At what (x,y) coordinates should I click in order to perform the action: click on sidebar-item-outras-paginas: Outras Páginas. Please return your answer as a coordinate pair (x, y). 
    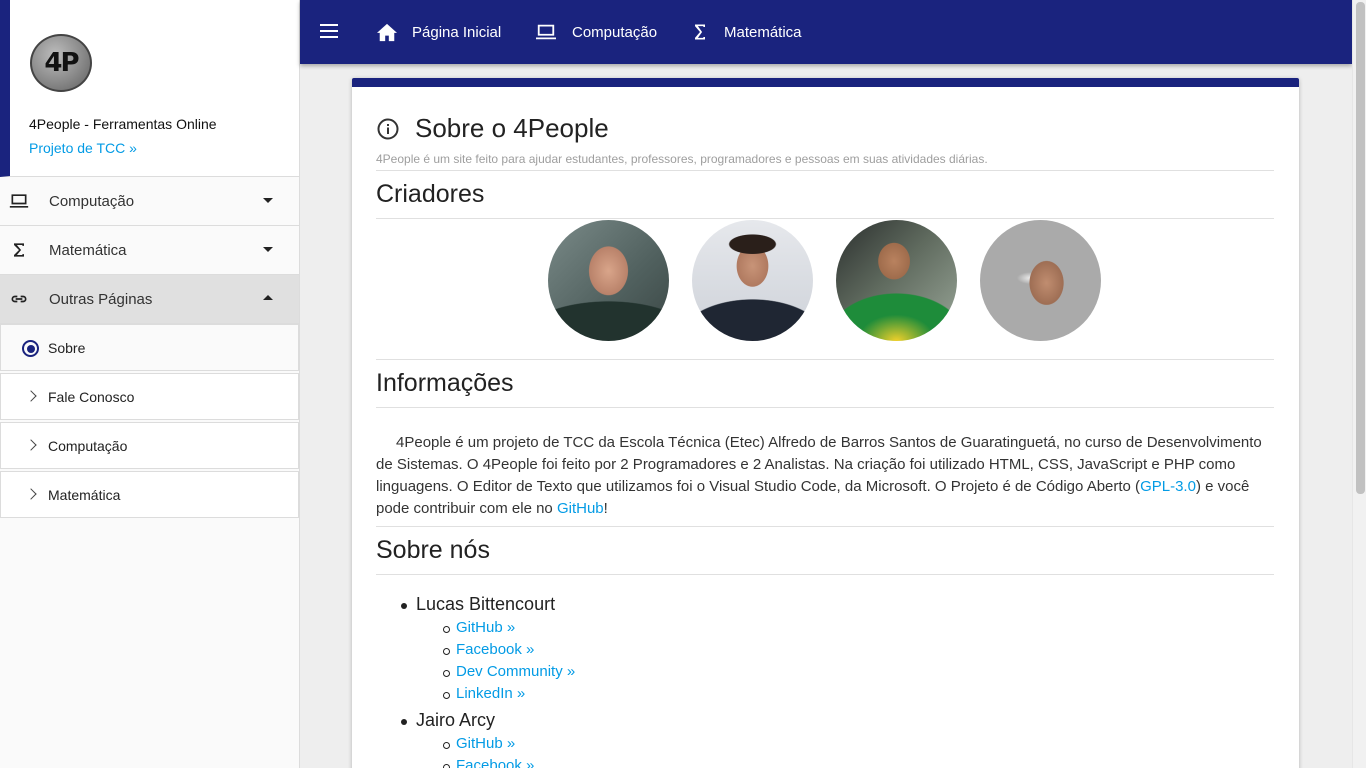
    Looking at the image, I should click on (149, 299).